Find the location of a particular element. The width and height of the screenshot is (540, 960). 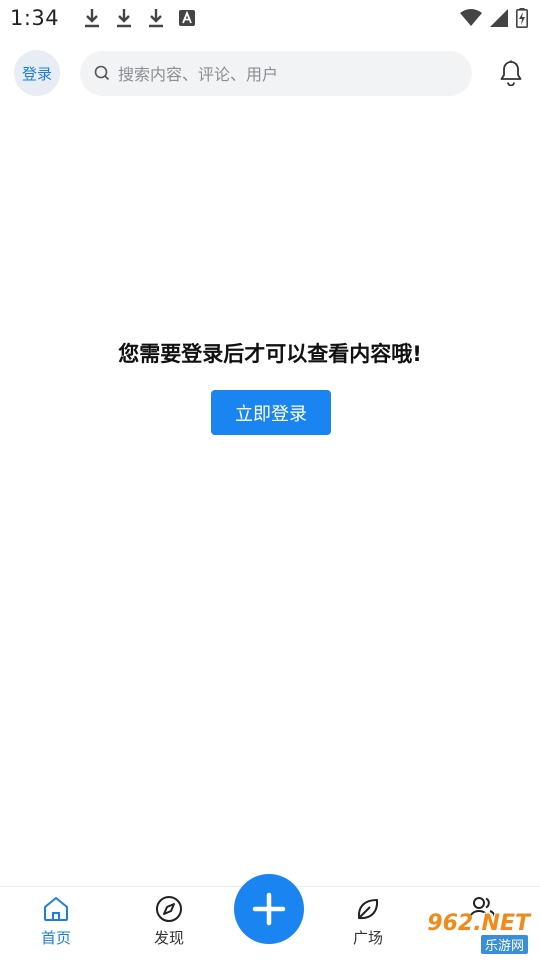

login-required-message: 您需要登录后才可以查看内容哦! is located at coordinates (270, 354).